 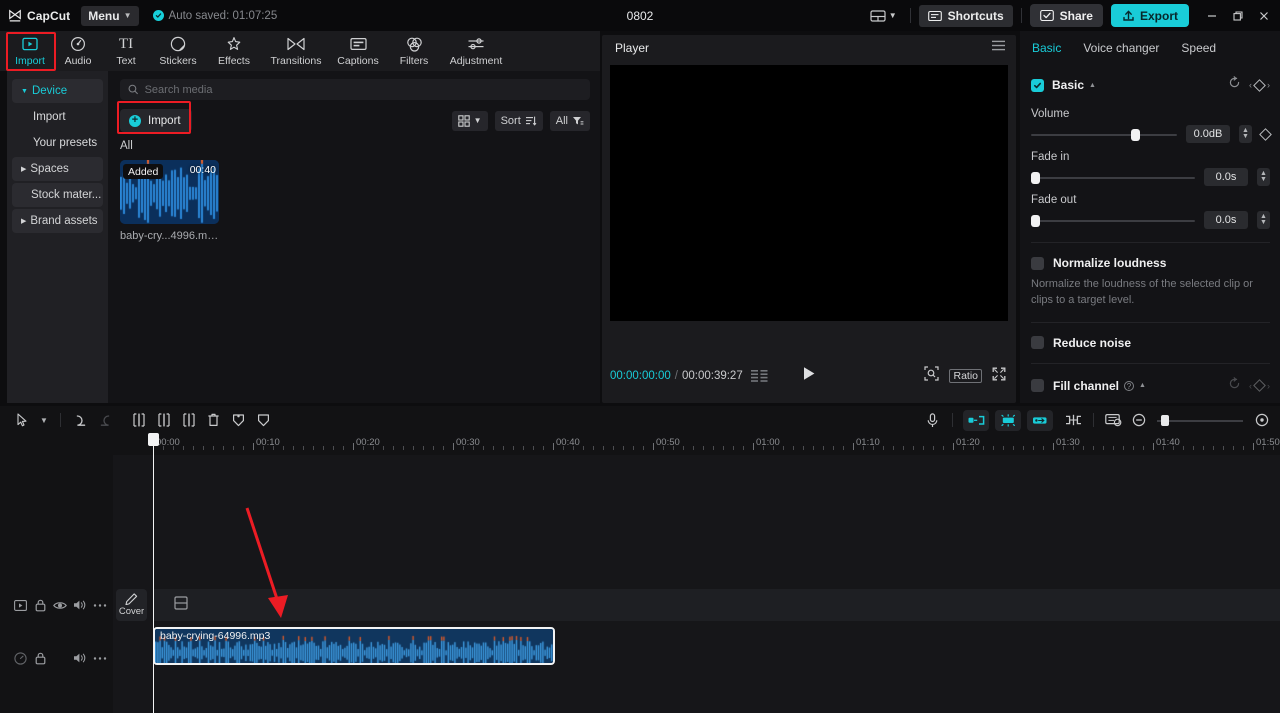 What do you see at coordinates (640, 376) in the screenshot?
I see `current-timecode: 00:00:00:00` at bounding box center [640, 376].